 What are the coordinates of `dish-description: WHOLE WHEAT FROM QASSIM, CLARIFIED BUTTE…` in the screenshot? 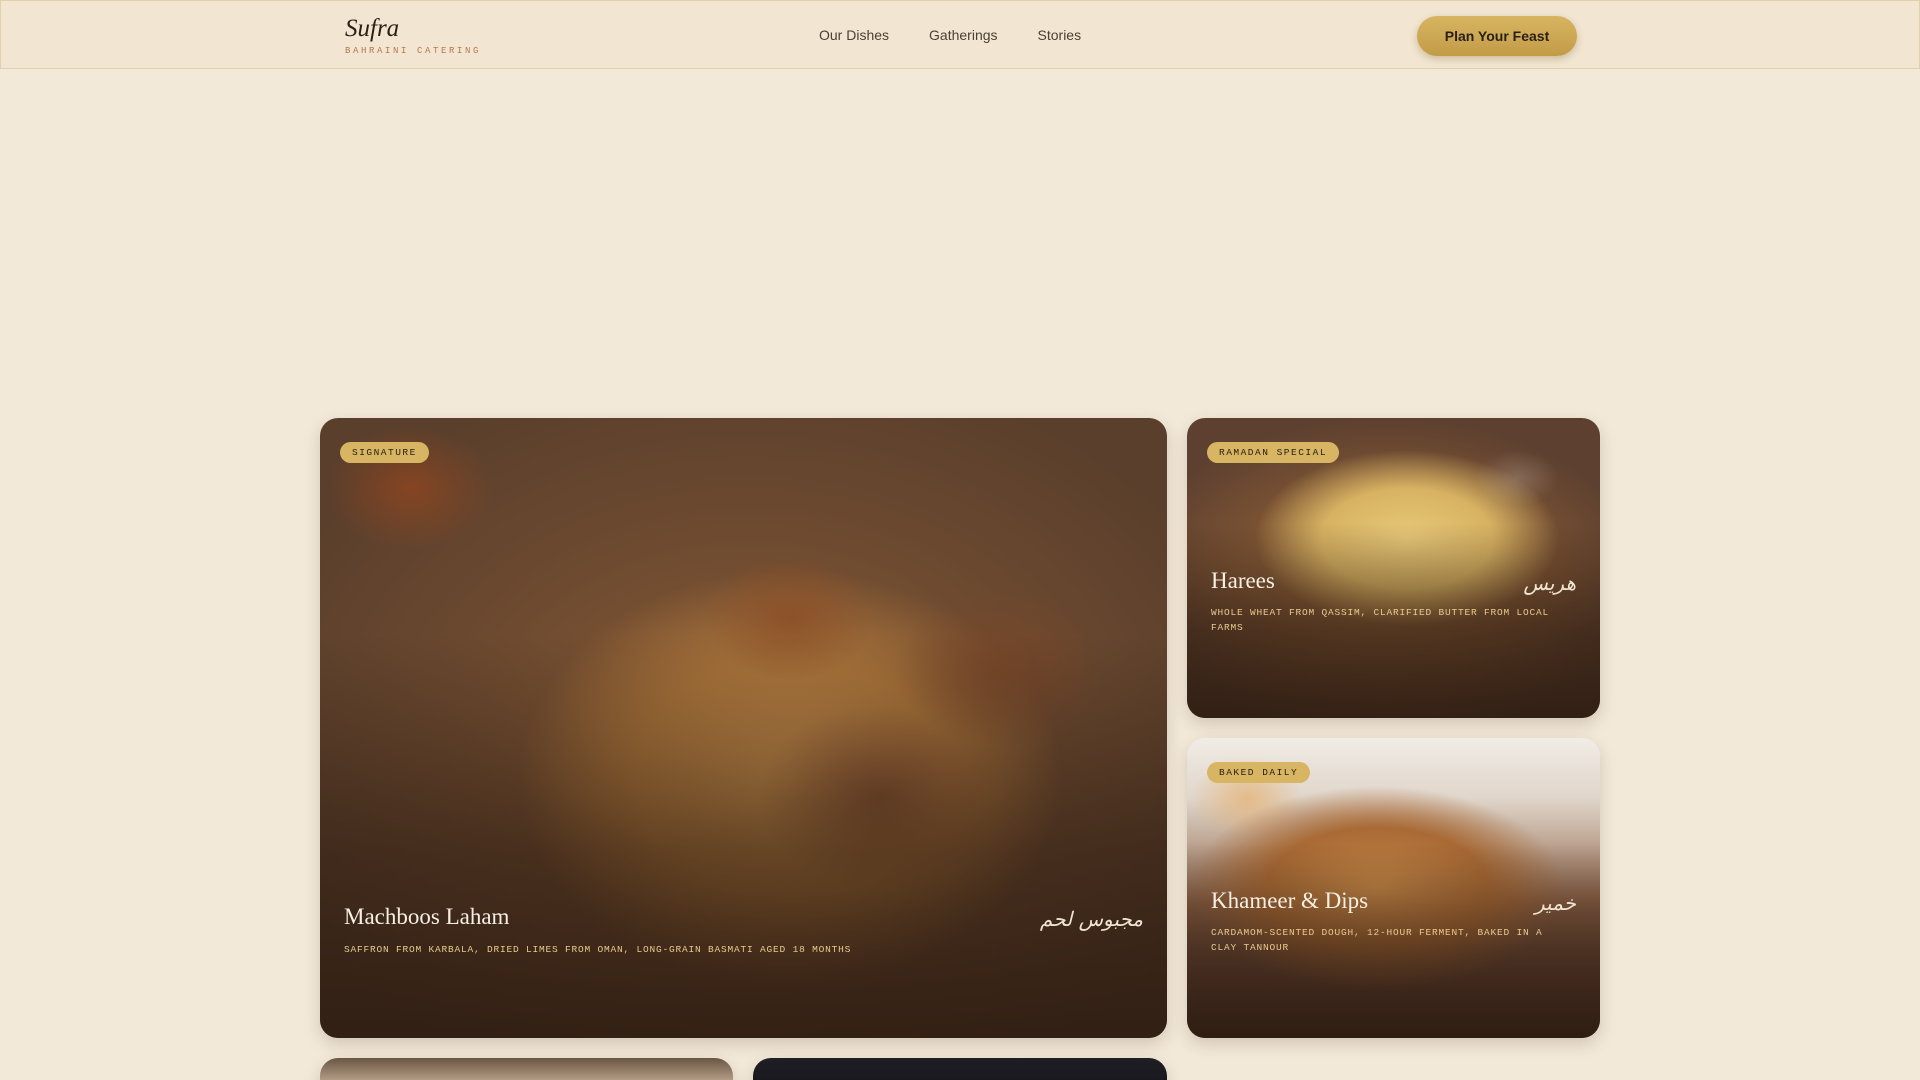 It's located at (1380, 620).